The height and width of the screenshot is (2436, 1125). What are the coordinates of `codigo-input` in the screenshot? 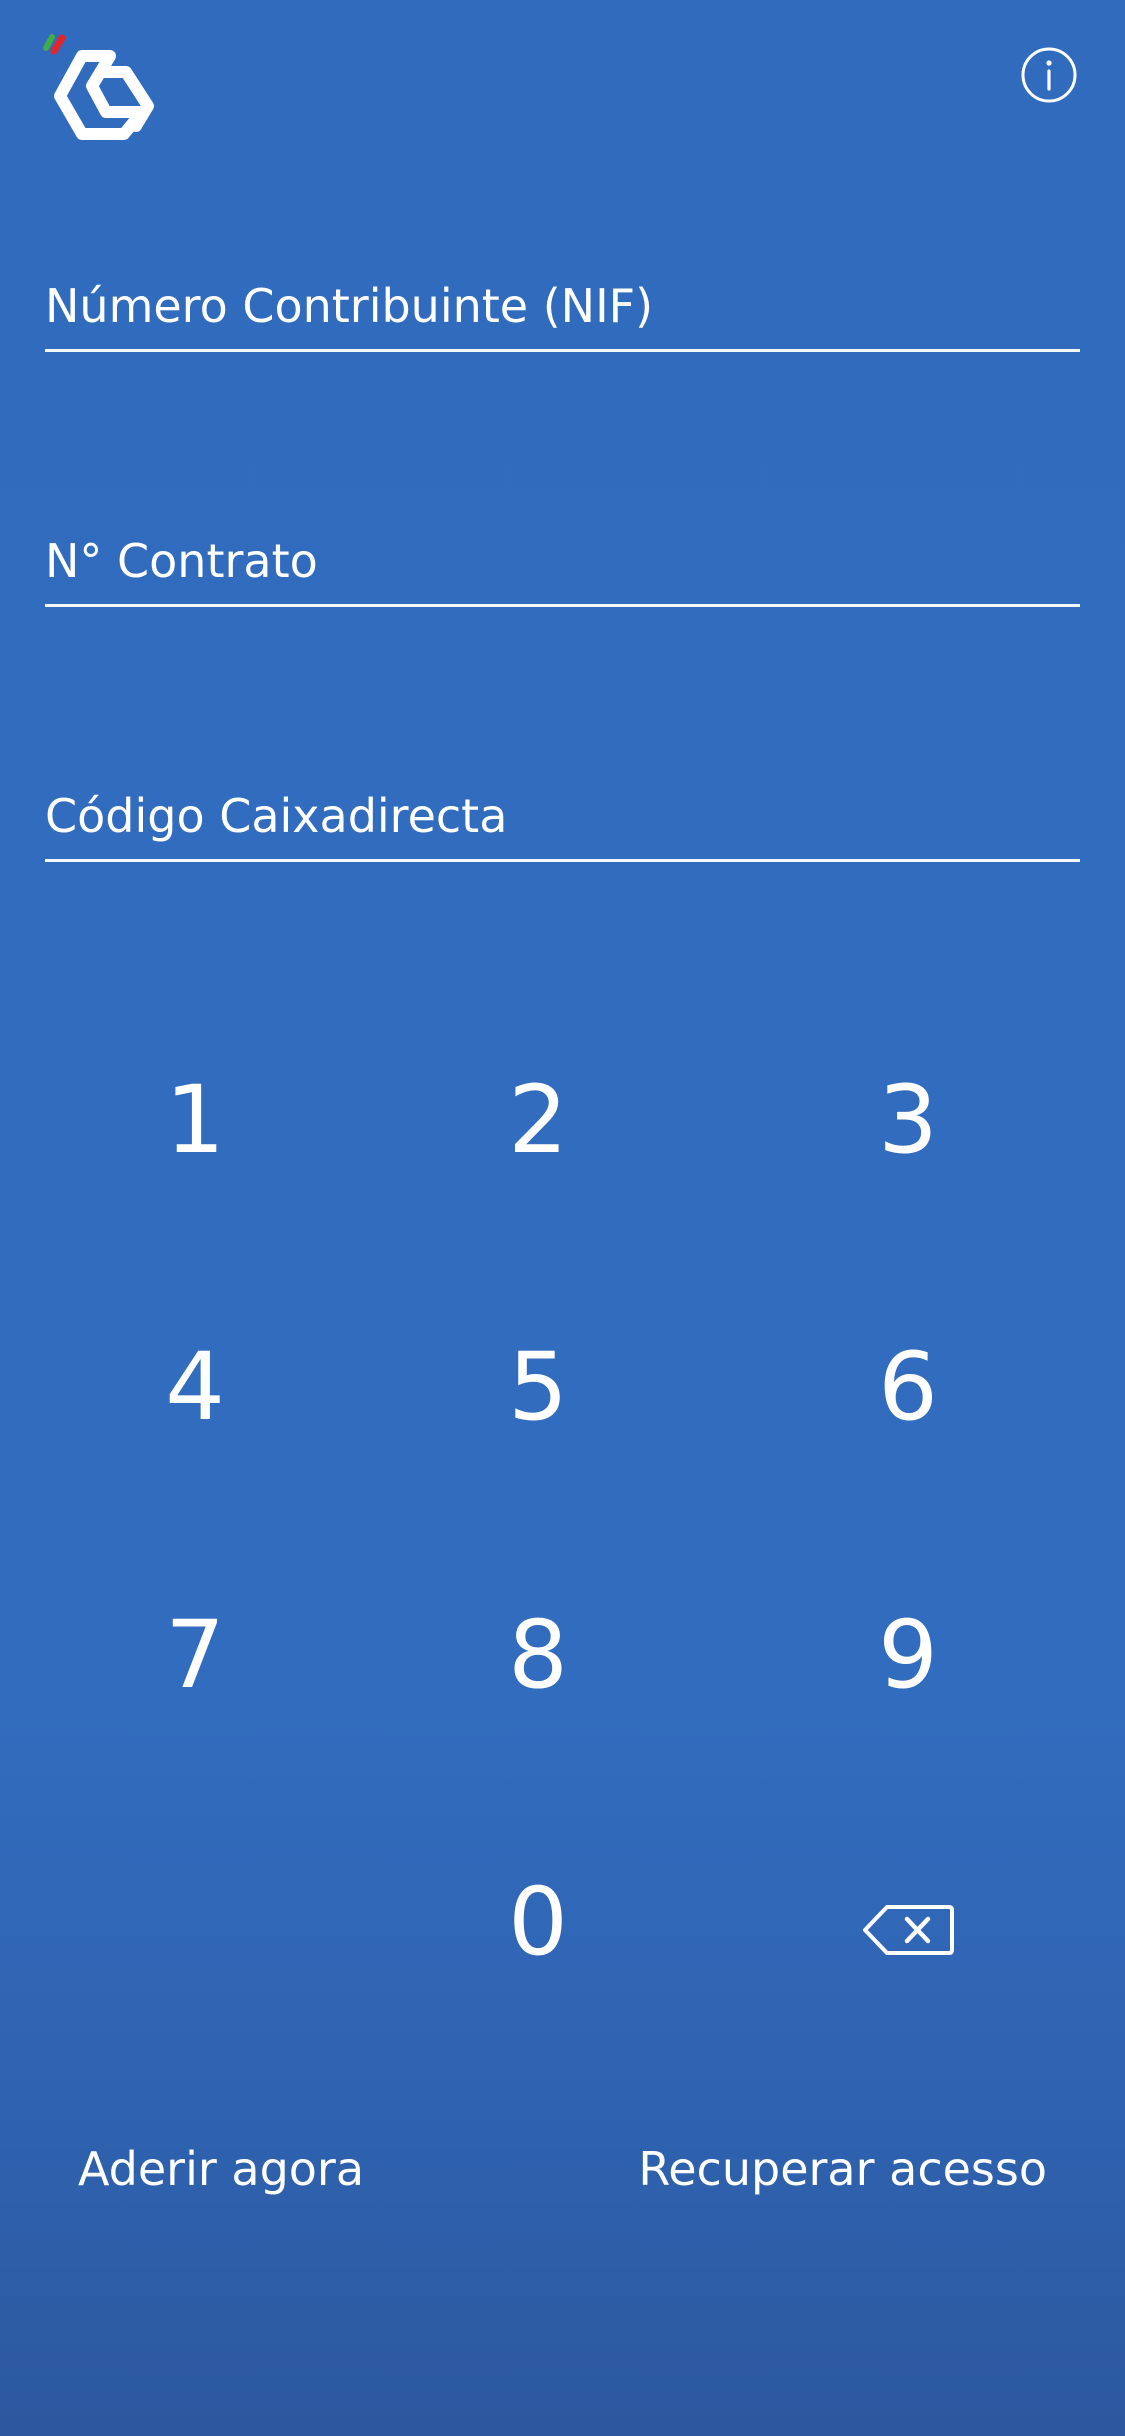 It's located at (562, 815).